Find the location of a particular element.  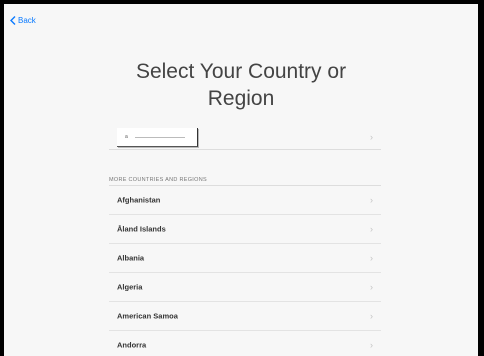

suggested-country-underline is located at coordinates (160, 137).